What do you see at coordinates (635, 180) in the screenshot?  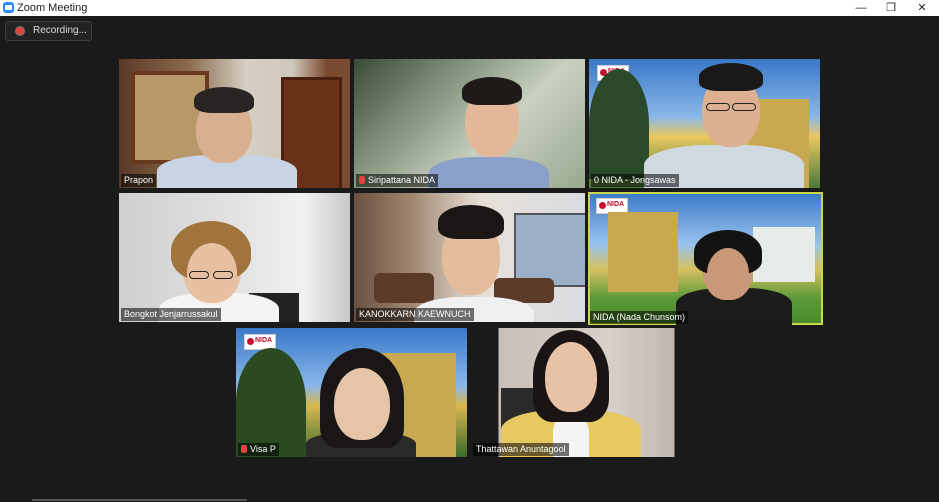 I see `participant-name: 0 NIDA - Jongsawas` at bounding box center [635, 180].